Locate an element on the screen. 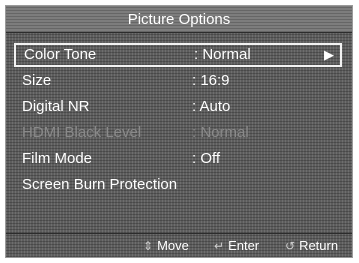 The image size is (359, 263). return-label: Return is located at coordinates (319, 245).